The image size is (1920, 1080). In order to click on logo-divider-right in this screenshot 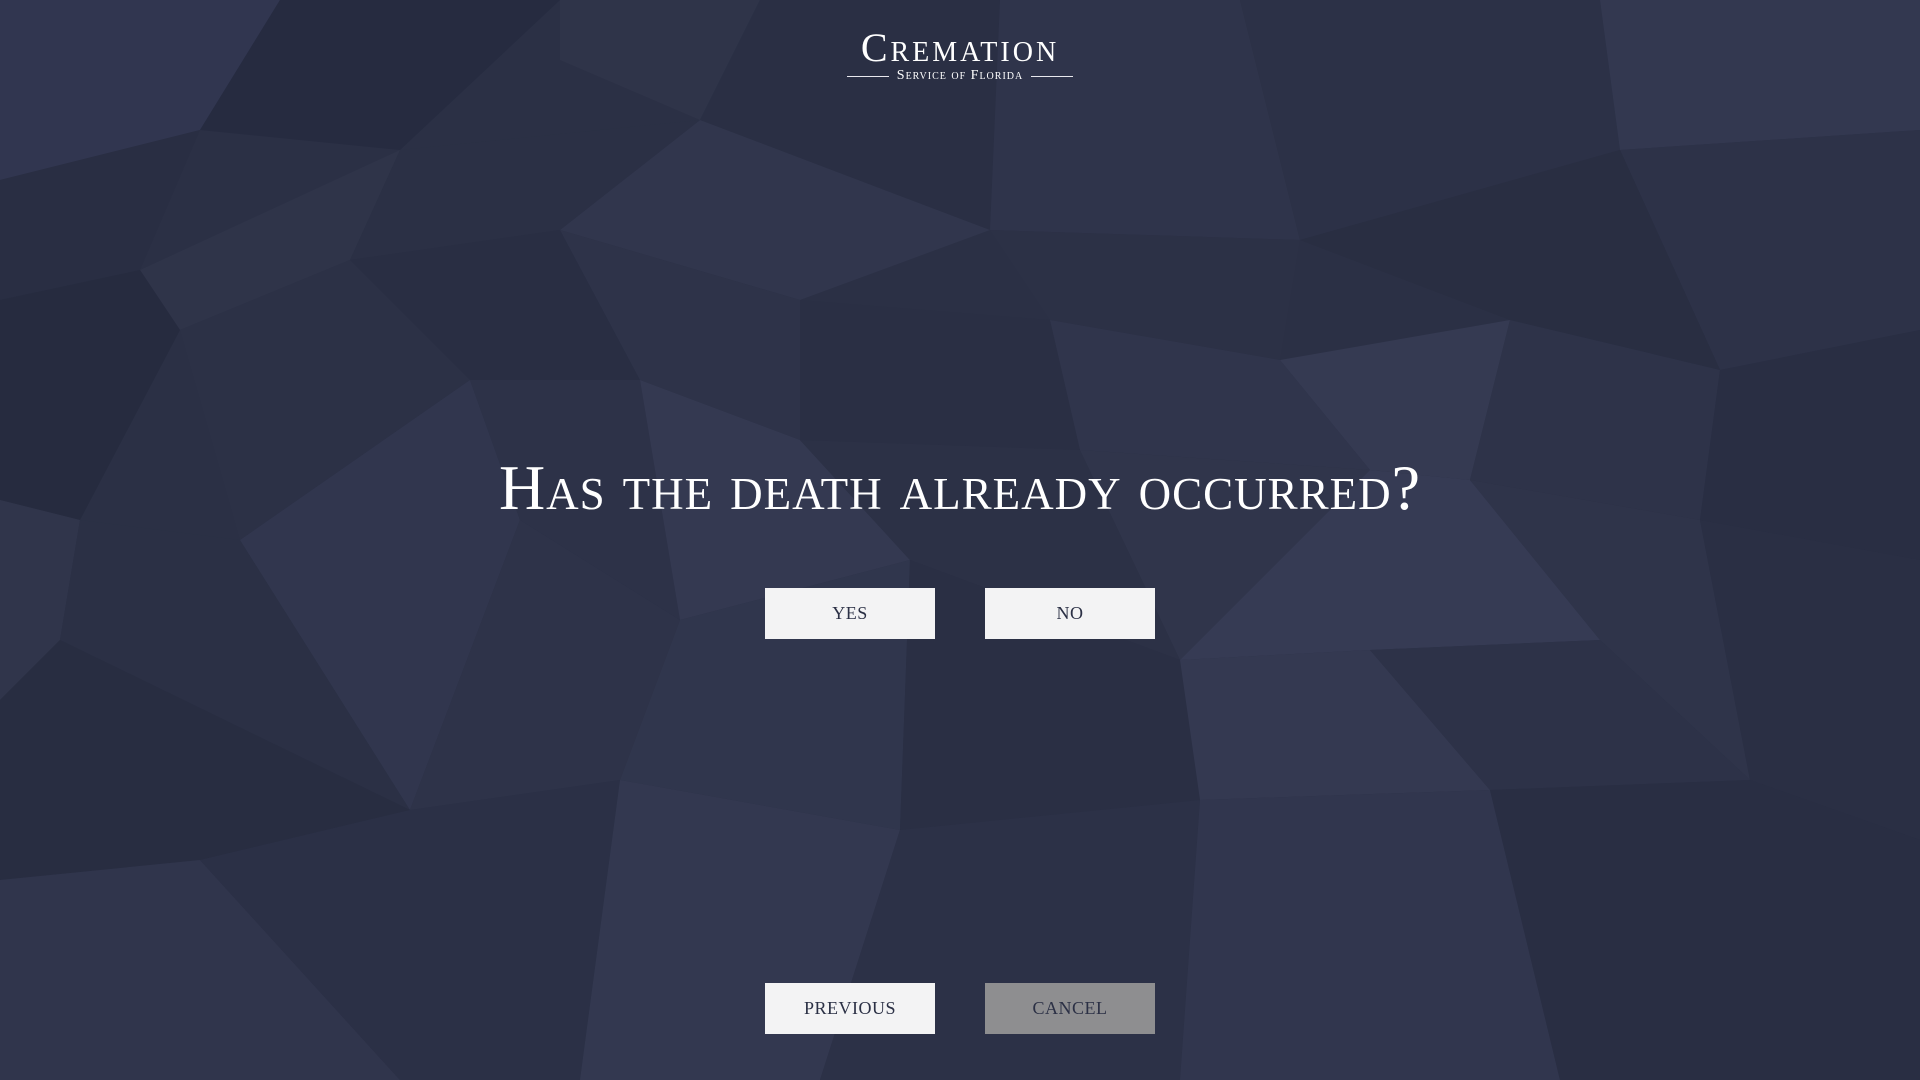, I will do `click(1052, 76)`.